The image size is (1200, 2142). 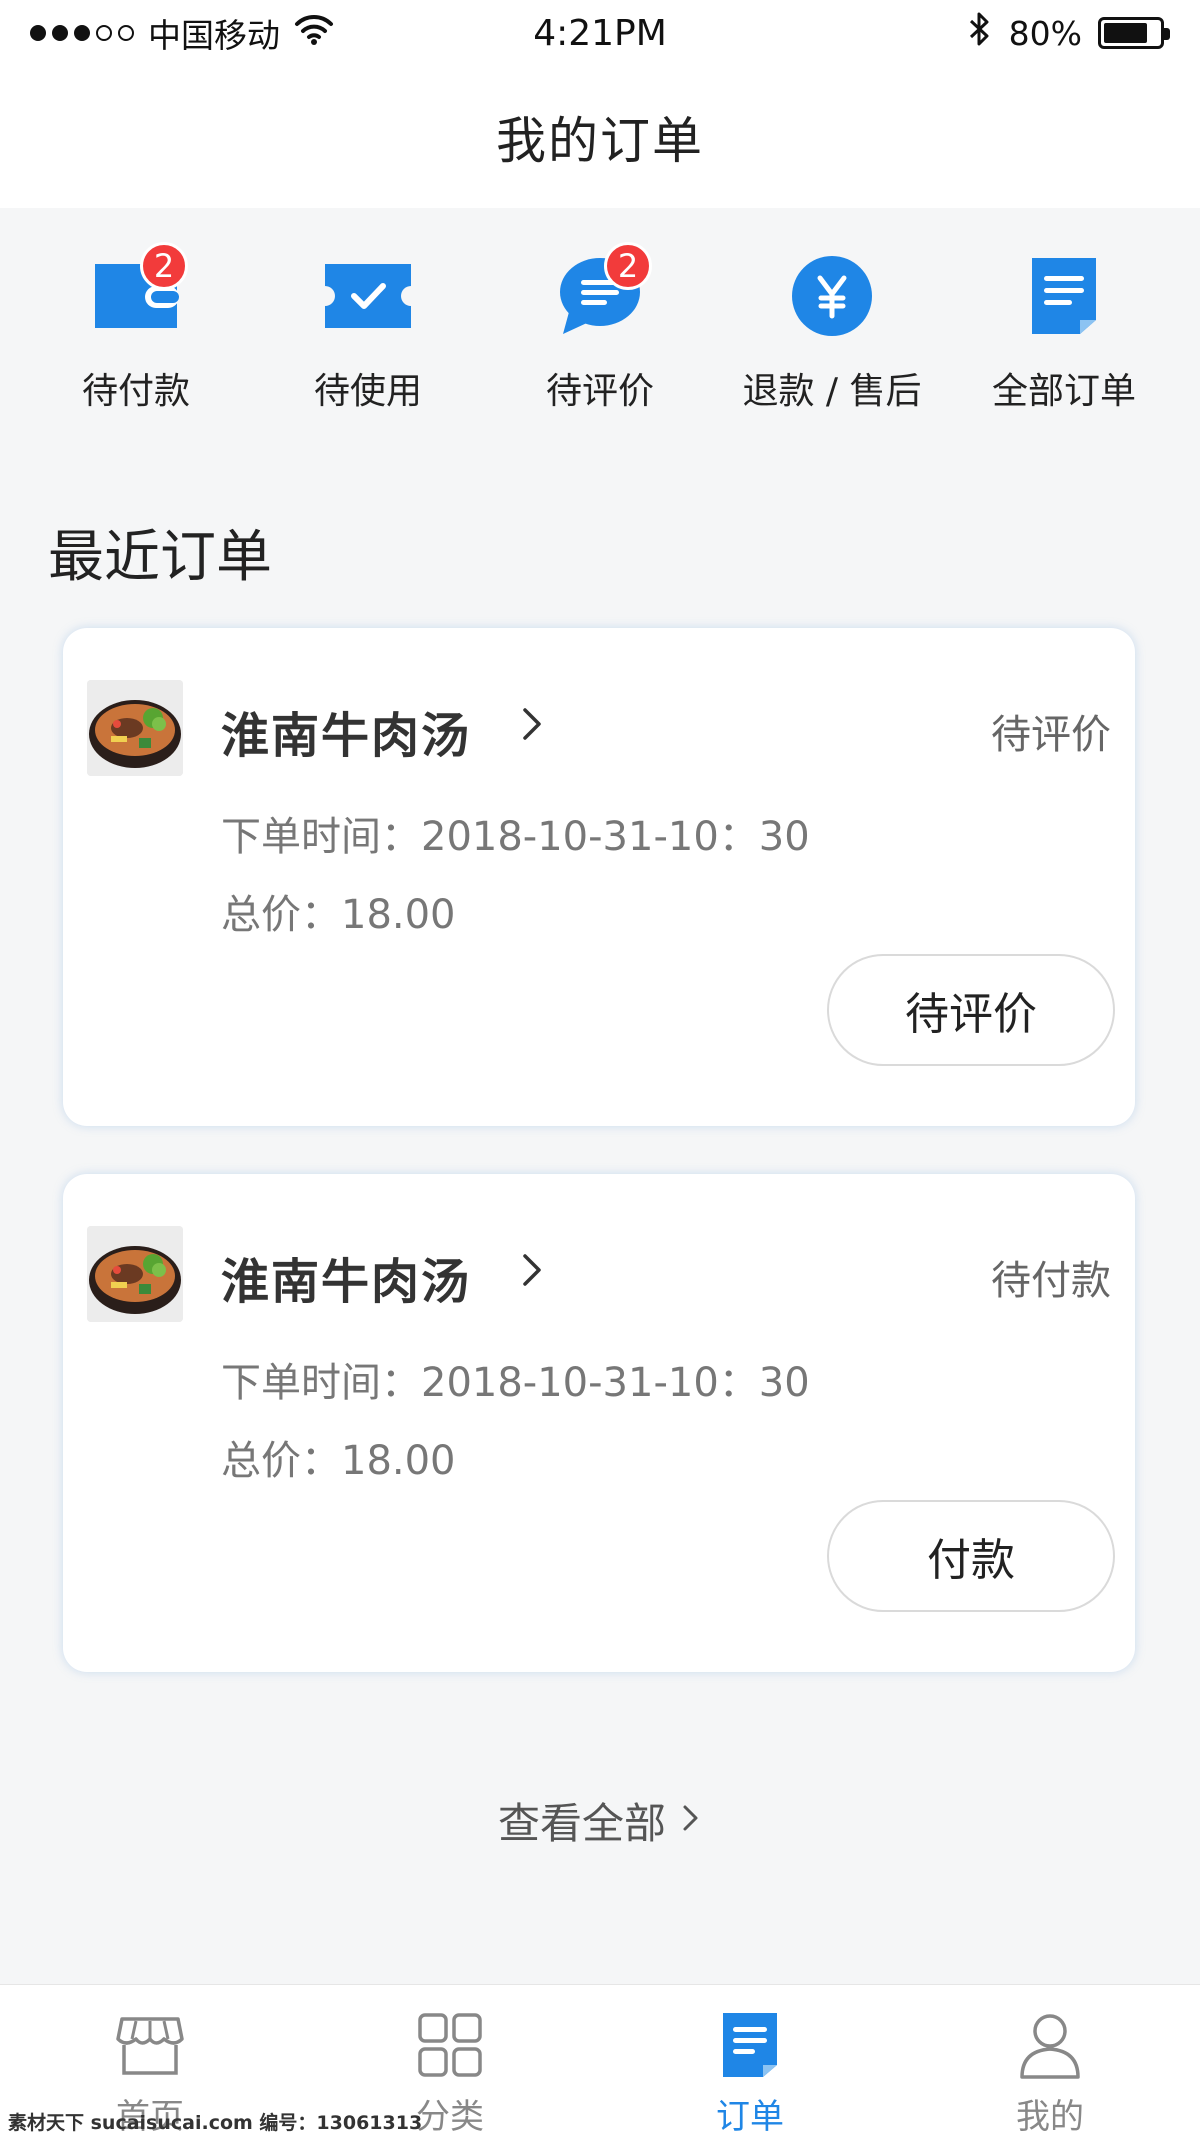 What do you see at coordinates (1051, 735) in the screenshot?
I see `order-status: 待评价` at bounding box center [1051, 735].